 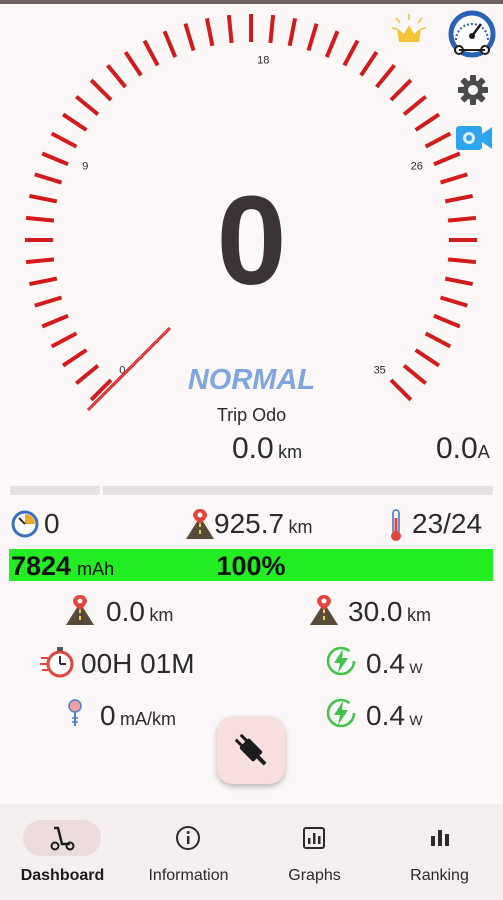 I want to click on range-distance-unit: km, so click(x=418, y=615).